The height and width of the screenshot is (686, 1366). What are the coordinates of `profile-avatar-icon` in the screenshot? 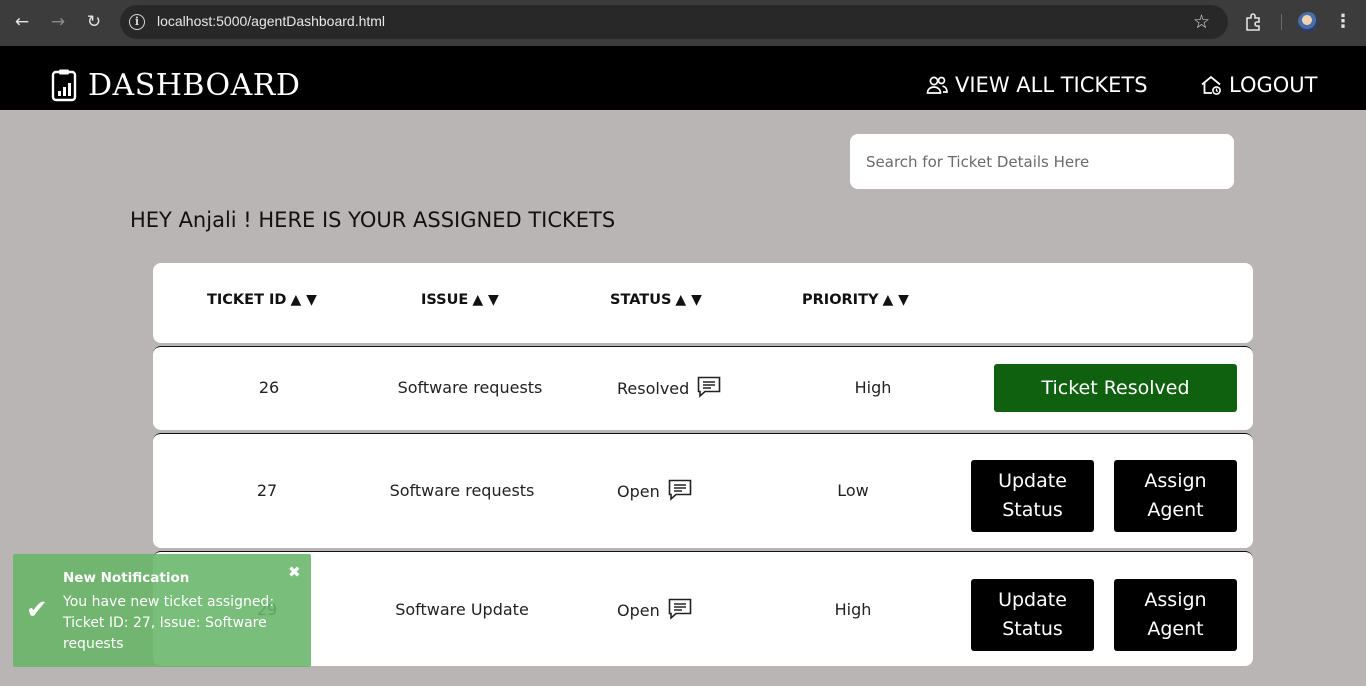 It's located at (1308, 22).